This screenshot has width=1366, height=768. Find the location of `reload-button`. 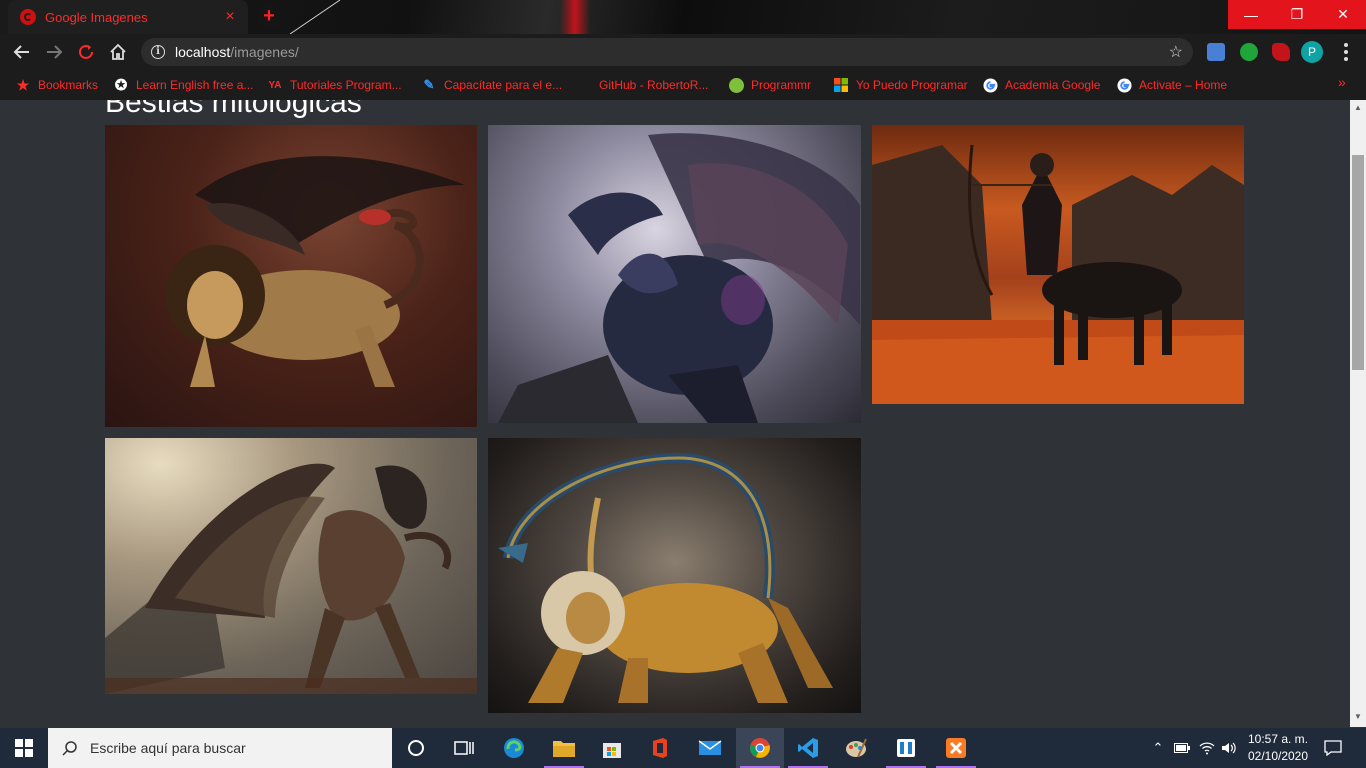

reload-button is located at coordinates (86, 52).